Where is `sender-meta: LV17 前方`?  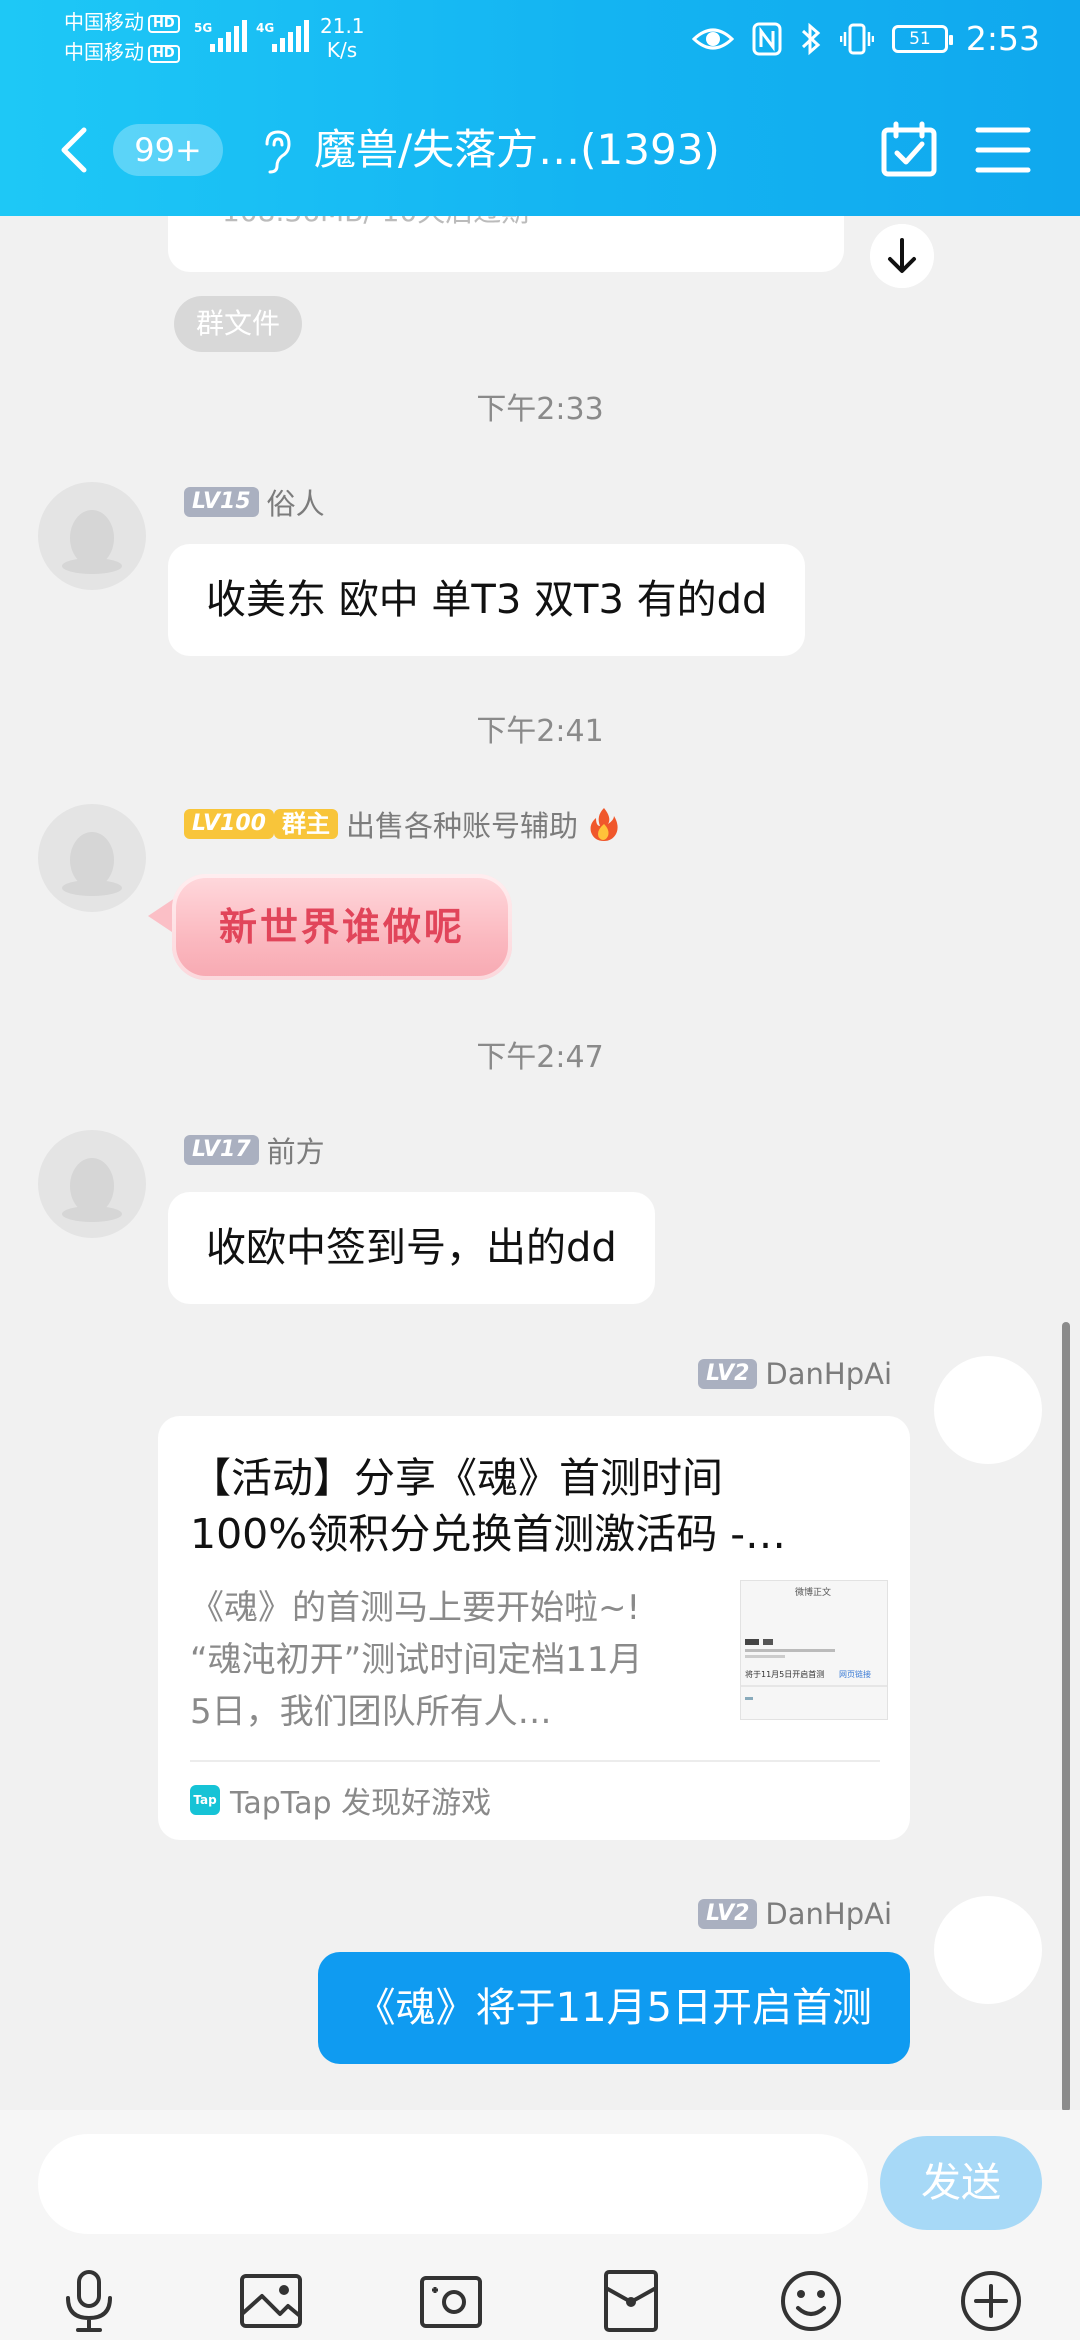 sender-meta: LV17 前方 is located at coordinates (254, 1150).